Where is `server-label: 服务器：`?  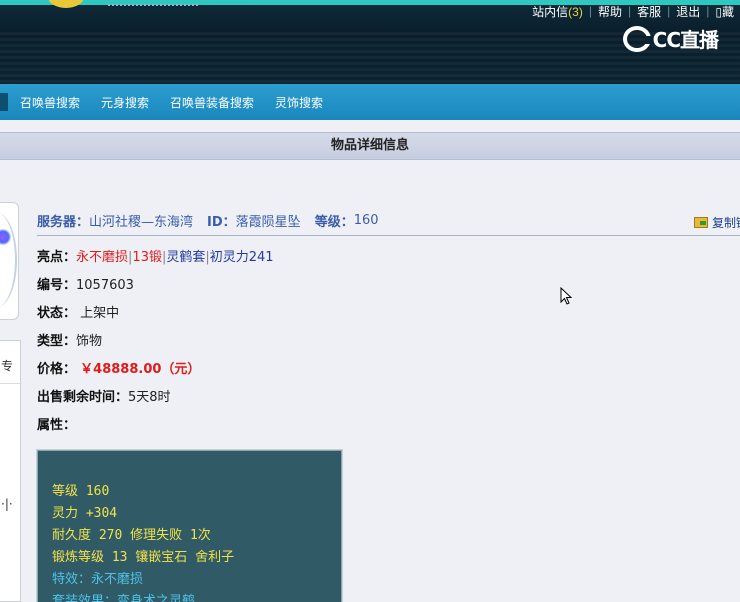
server-label: 服务器： is located at coordinates (63, 222).